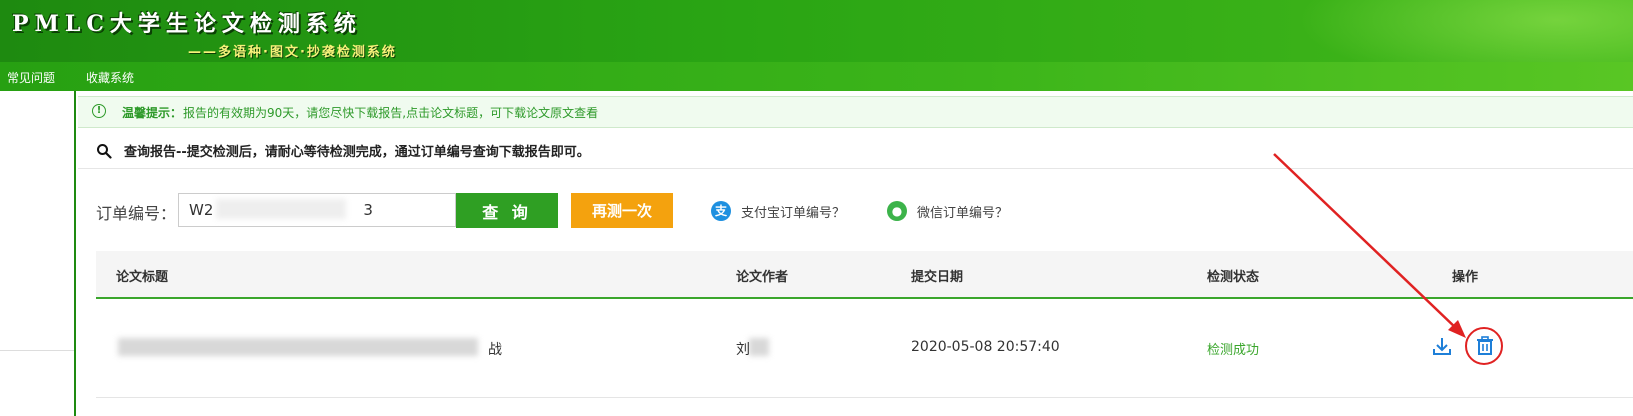  What do you see at coordinates (816, 31) in the screenshot?
I see `app-header: PMLC大学生论文检测系统 ——多语种·图文·抄袭检测系统` at bounding box center [816, 31].